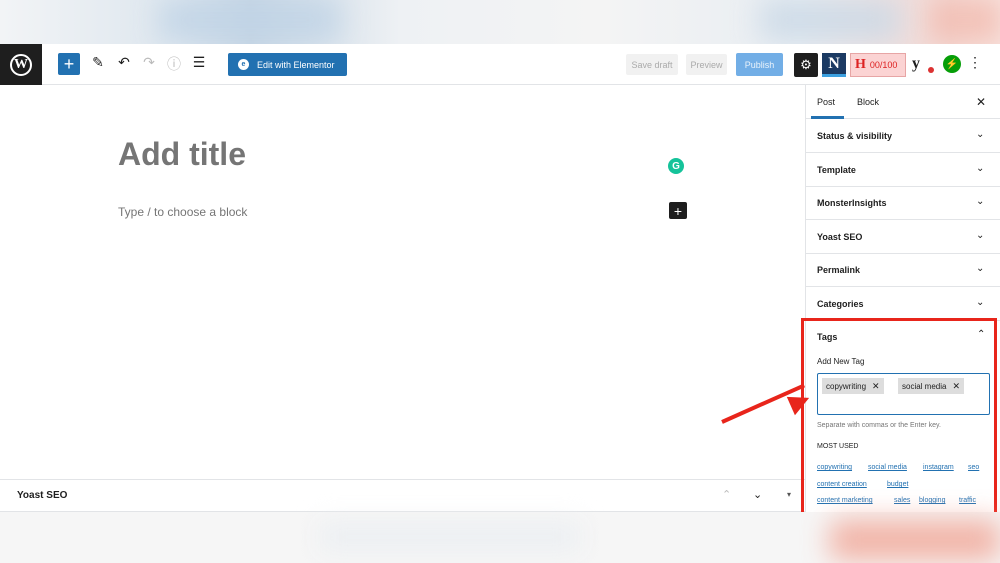 This screenshot has width=1000, height=563. Describe the element at coordinates (500, 537) in the screenshot. I see `blurred-background-bottom` at that location.